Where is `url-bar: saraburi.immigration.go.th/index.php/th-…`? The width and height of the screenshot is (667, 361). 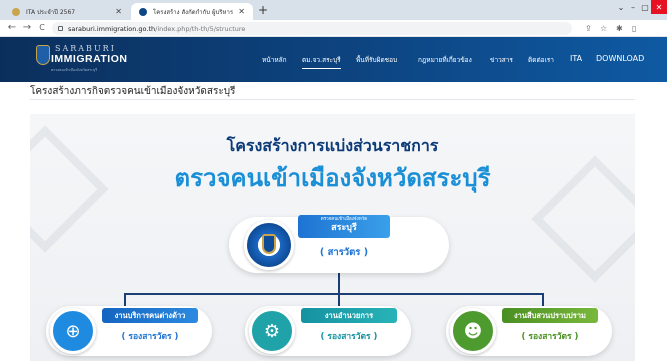 url-bar: saraburi.immigration.go.th/index.php/th-… is located at coordinates (312, 28).